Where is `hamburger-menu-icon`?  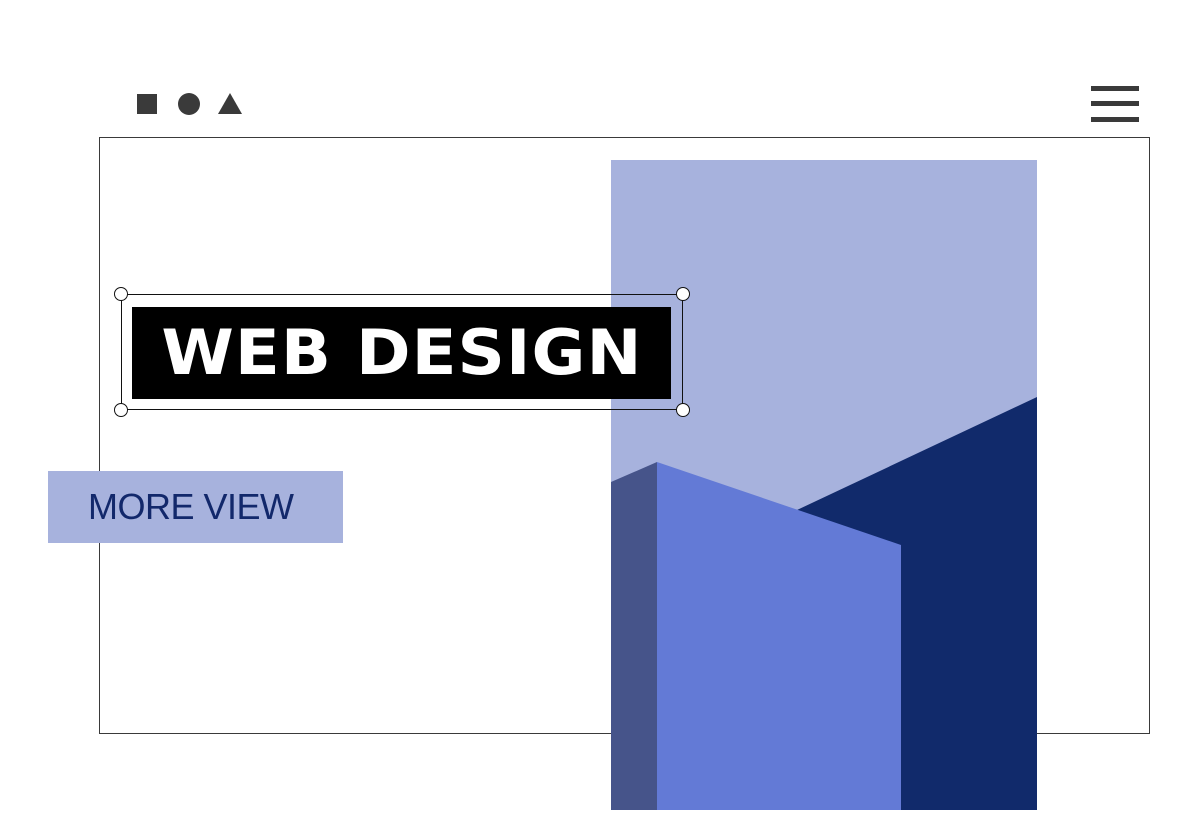
hamburger-menu-icon is located at coordinates (1115, 104).